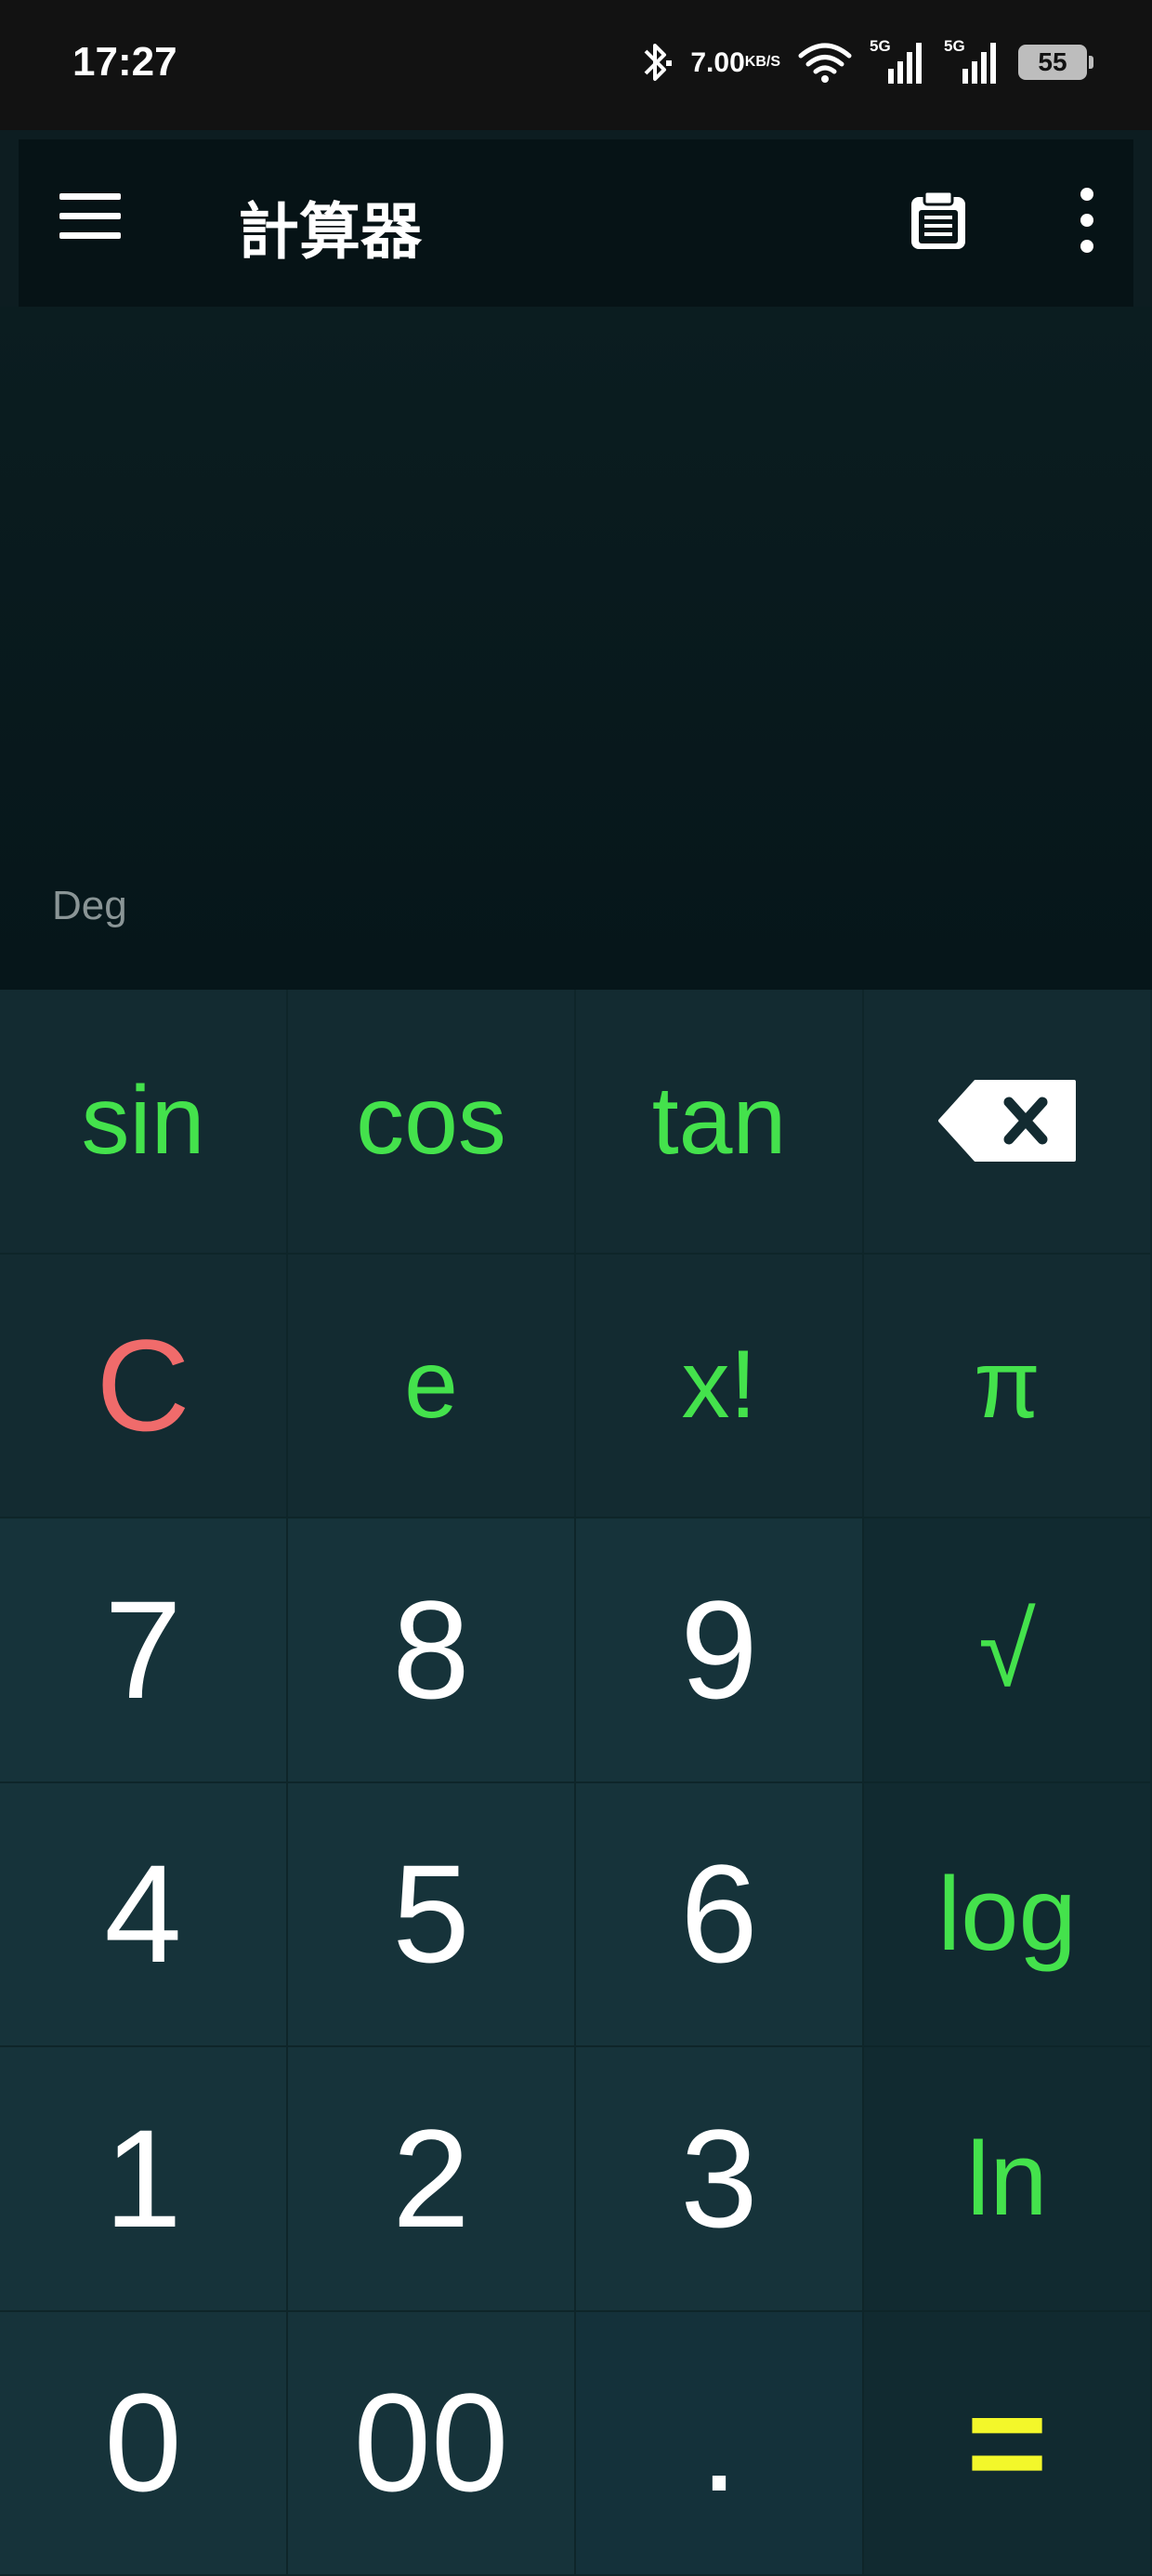  I want to click on angle-mode-label: Deg, so click(89, 906).